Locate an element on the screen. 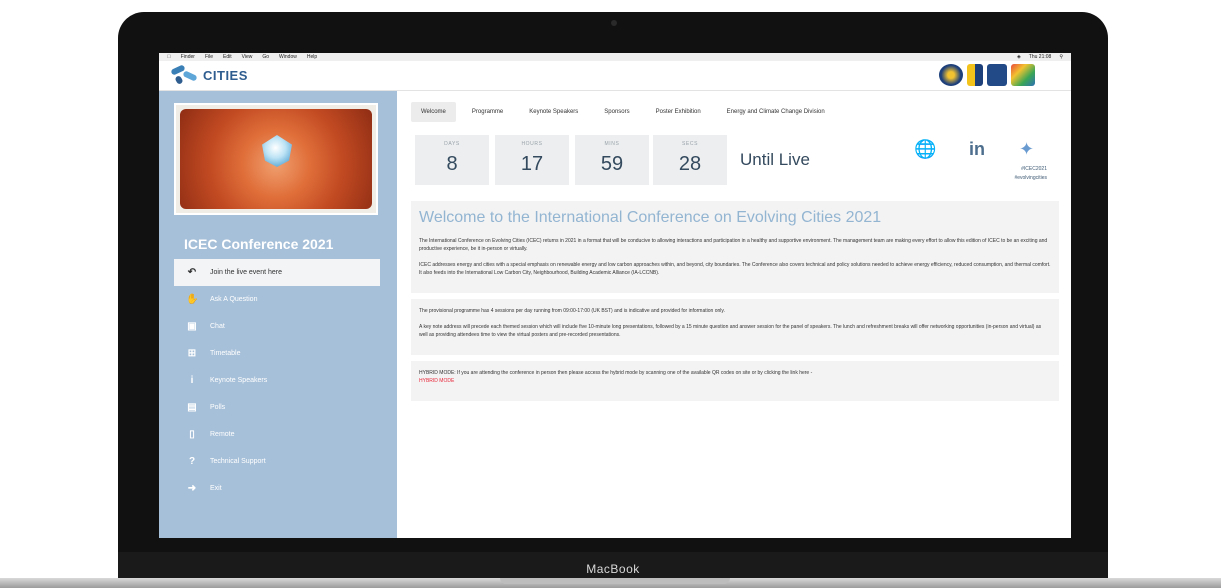  menubar-clock: Thu 21:08 is located at coordinates (1040, 57).